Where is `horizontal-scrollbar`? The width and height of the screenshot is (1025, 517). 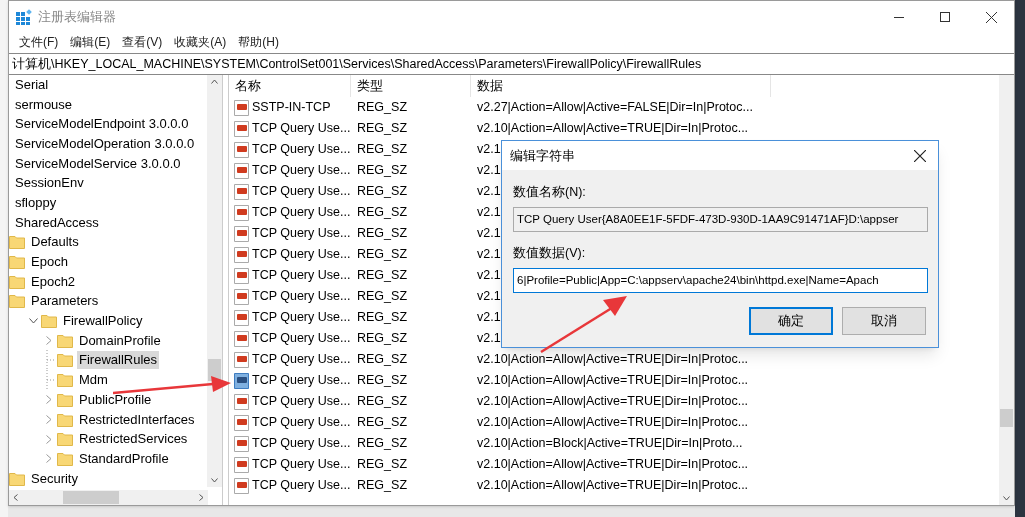
horizontal-scrollbar is located at coordinates (108, 497).